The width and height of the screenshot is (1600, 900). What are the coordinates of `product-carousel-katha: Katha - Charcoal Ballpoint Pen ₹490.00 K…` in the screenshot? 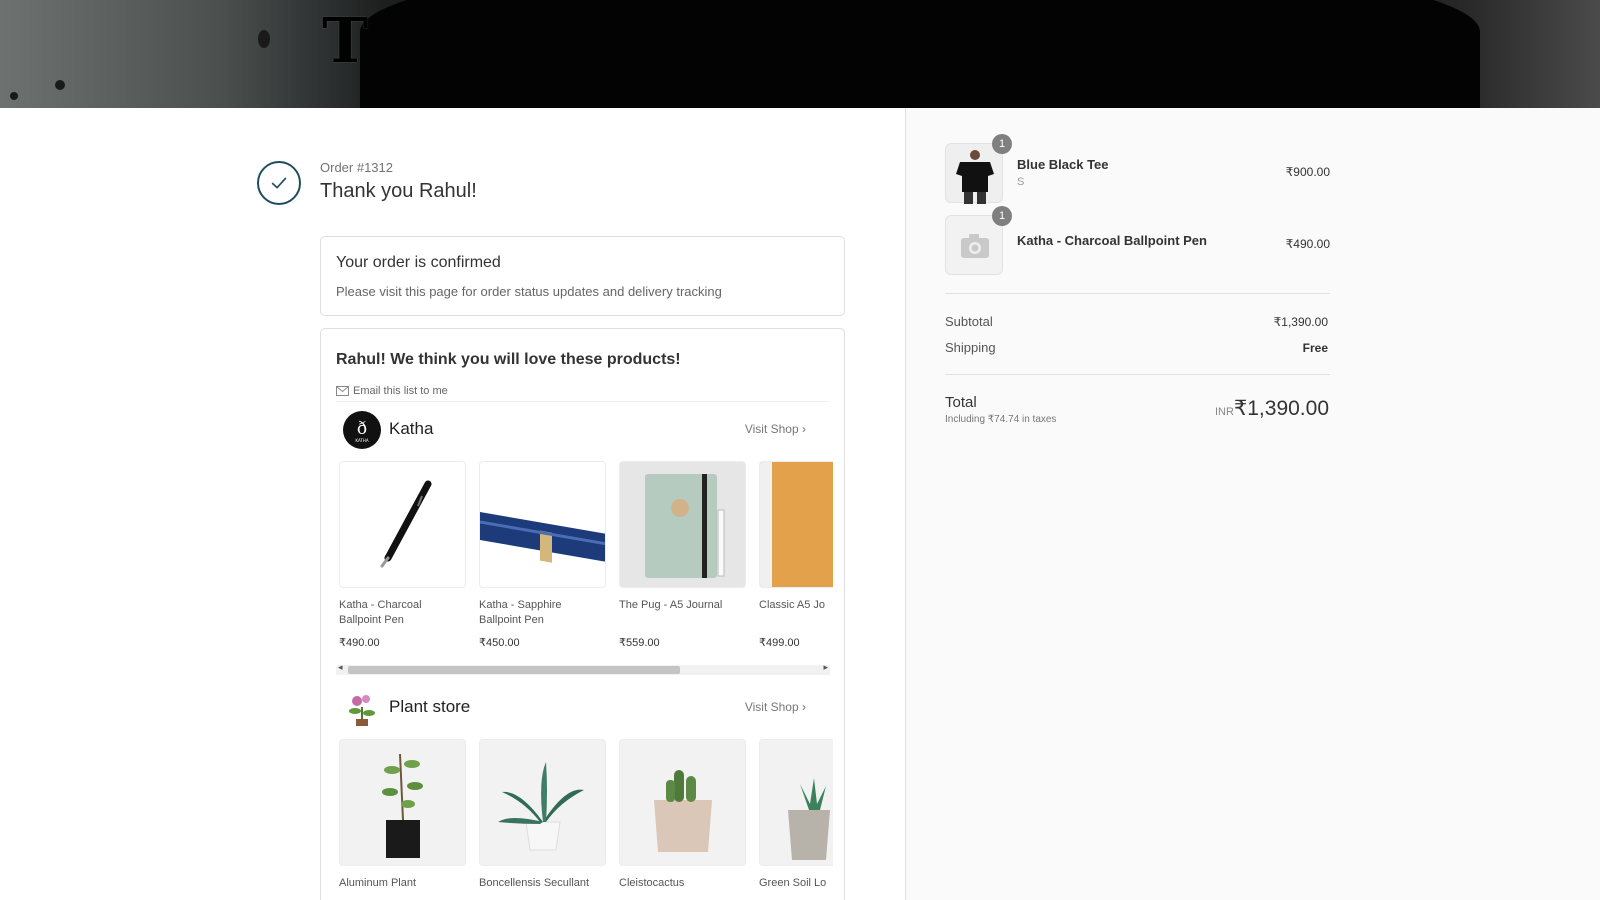 It's located at (586, 561).